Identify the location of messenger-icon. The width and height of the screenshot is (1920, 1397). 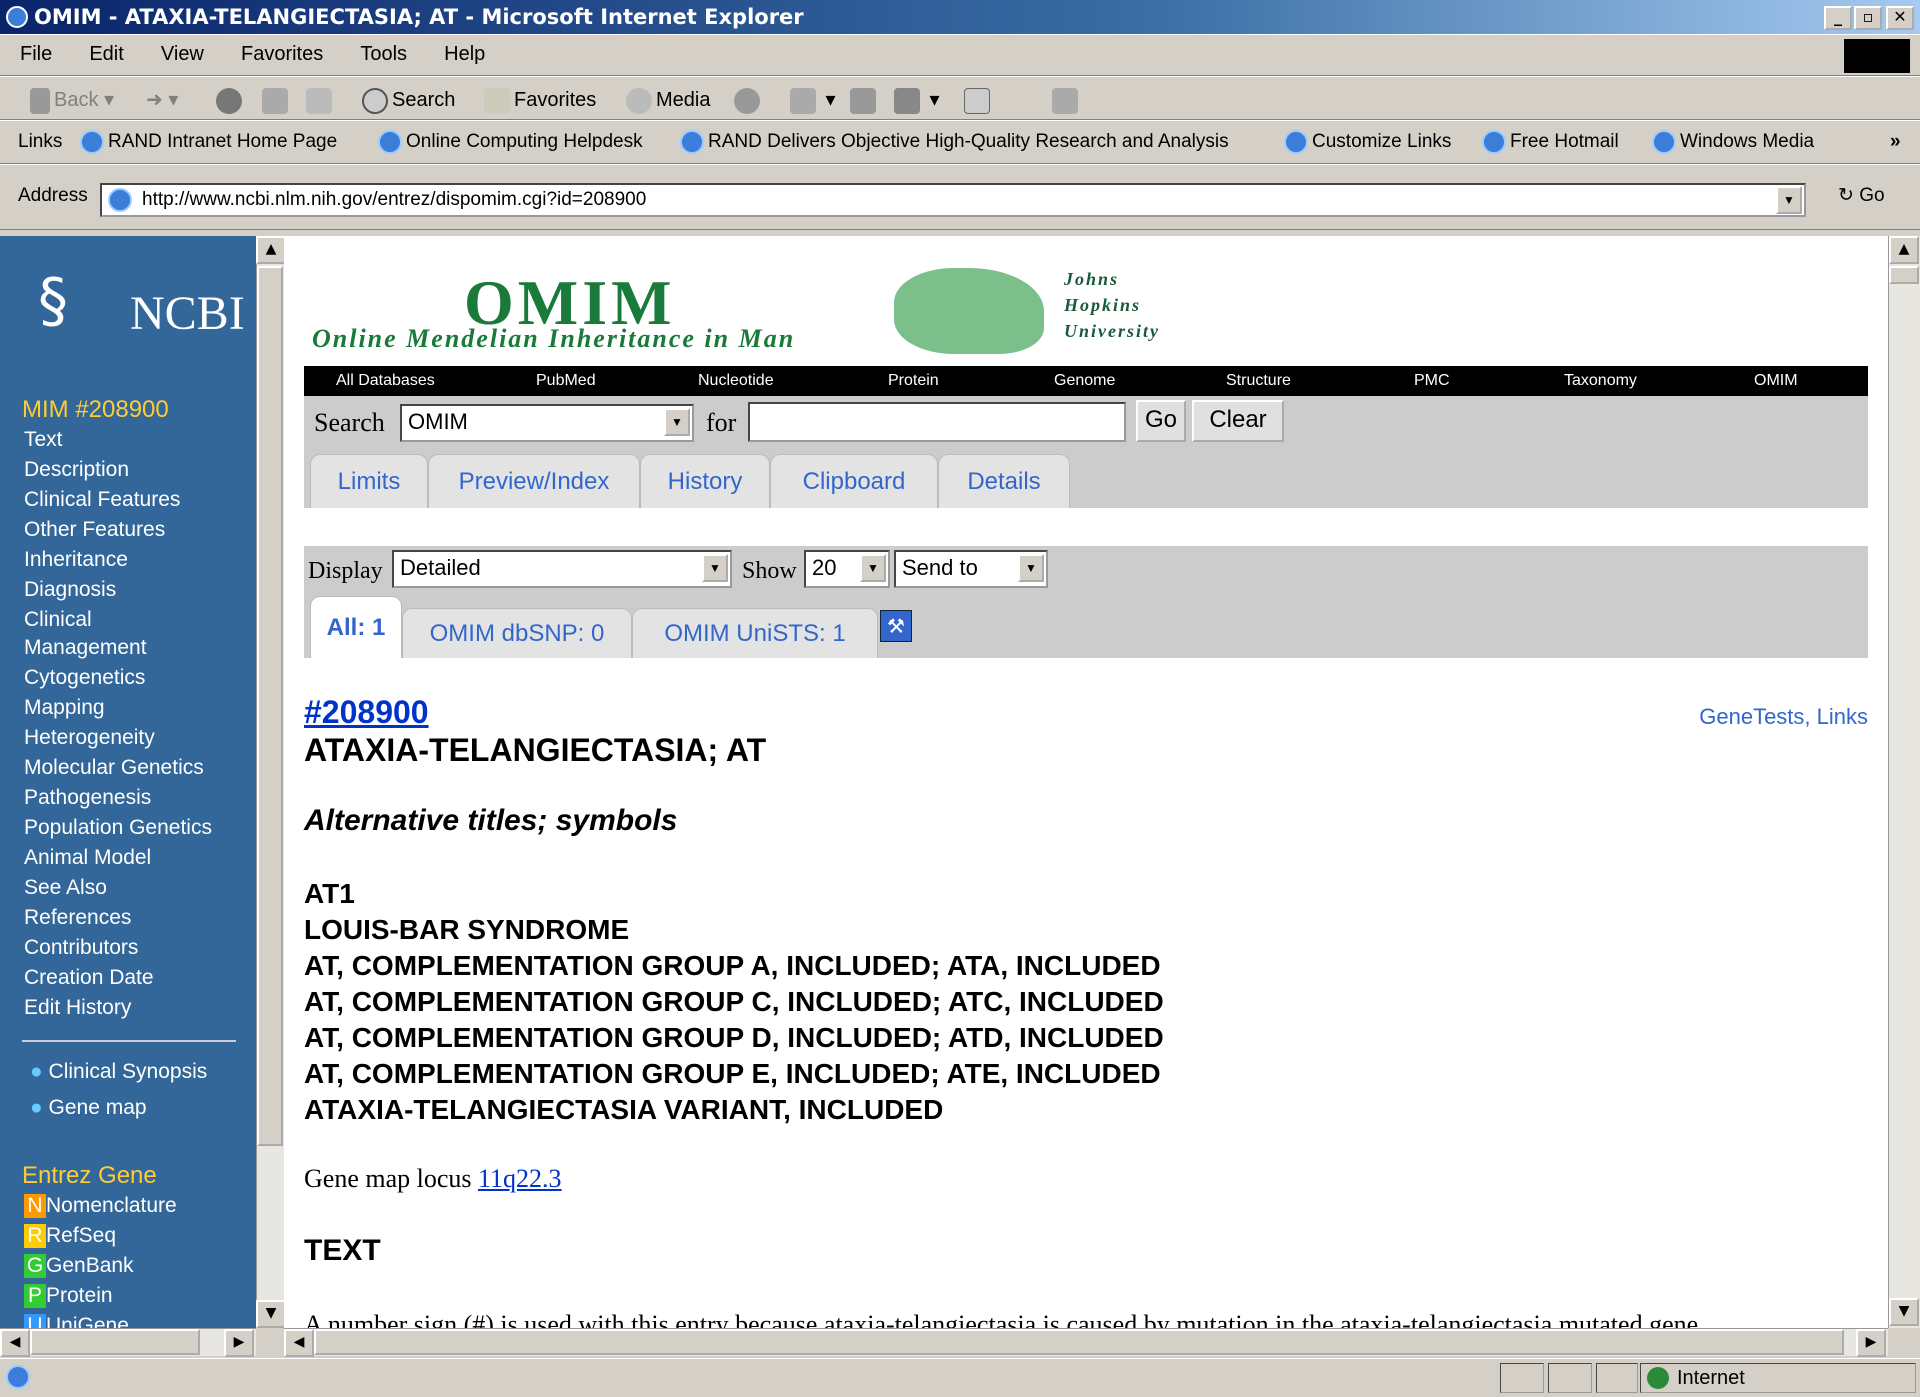
(1067, 100).